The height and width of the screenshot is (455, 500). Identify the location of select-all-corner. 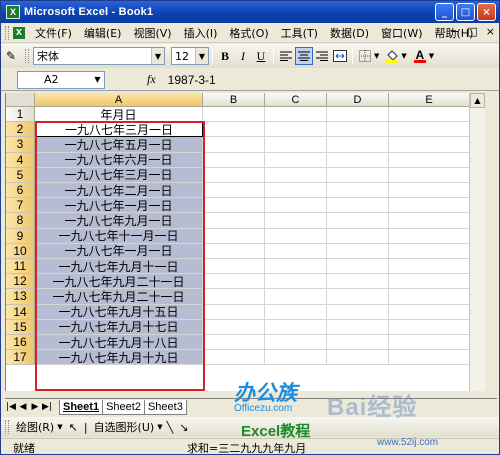
(20, 100).